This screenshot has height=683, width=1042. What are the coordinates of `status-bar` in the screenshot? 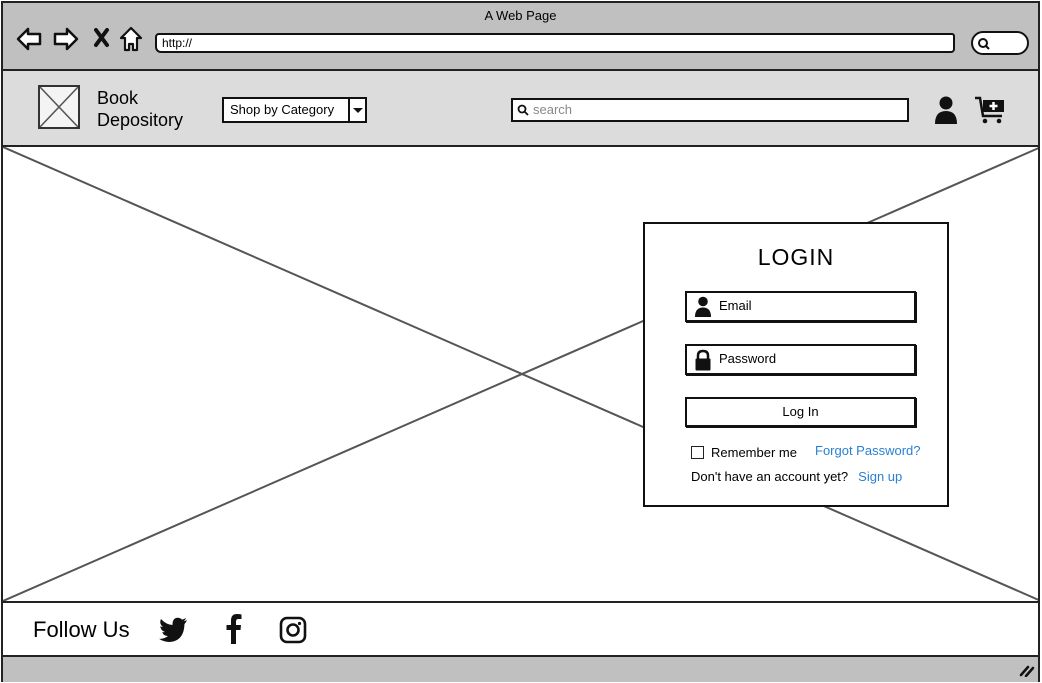 It's located at (520, 669).